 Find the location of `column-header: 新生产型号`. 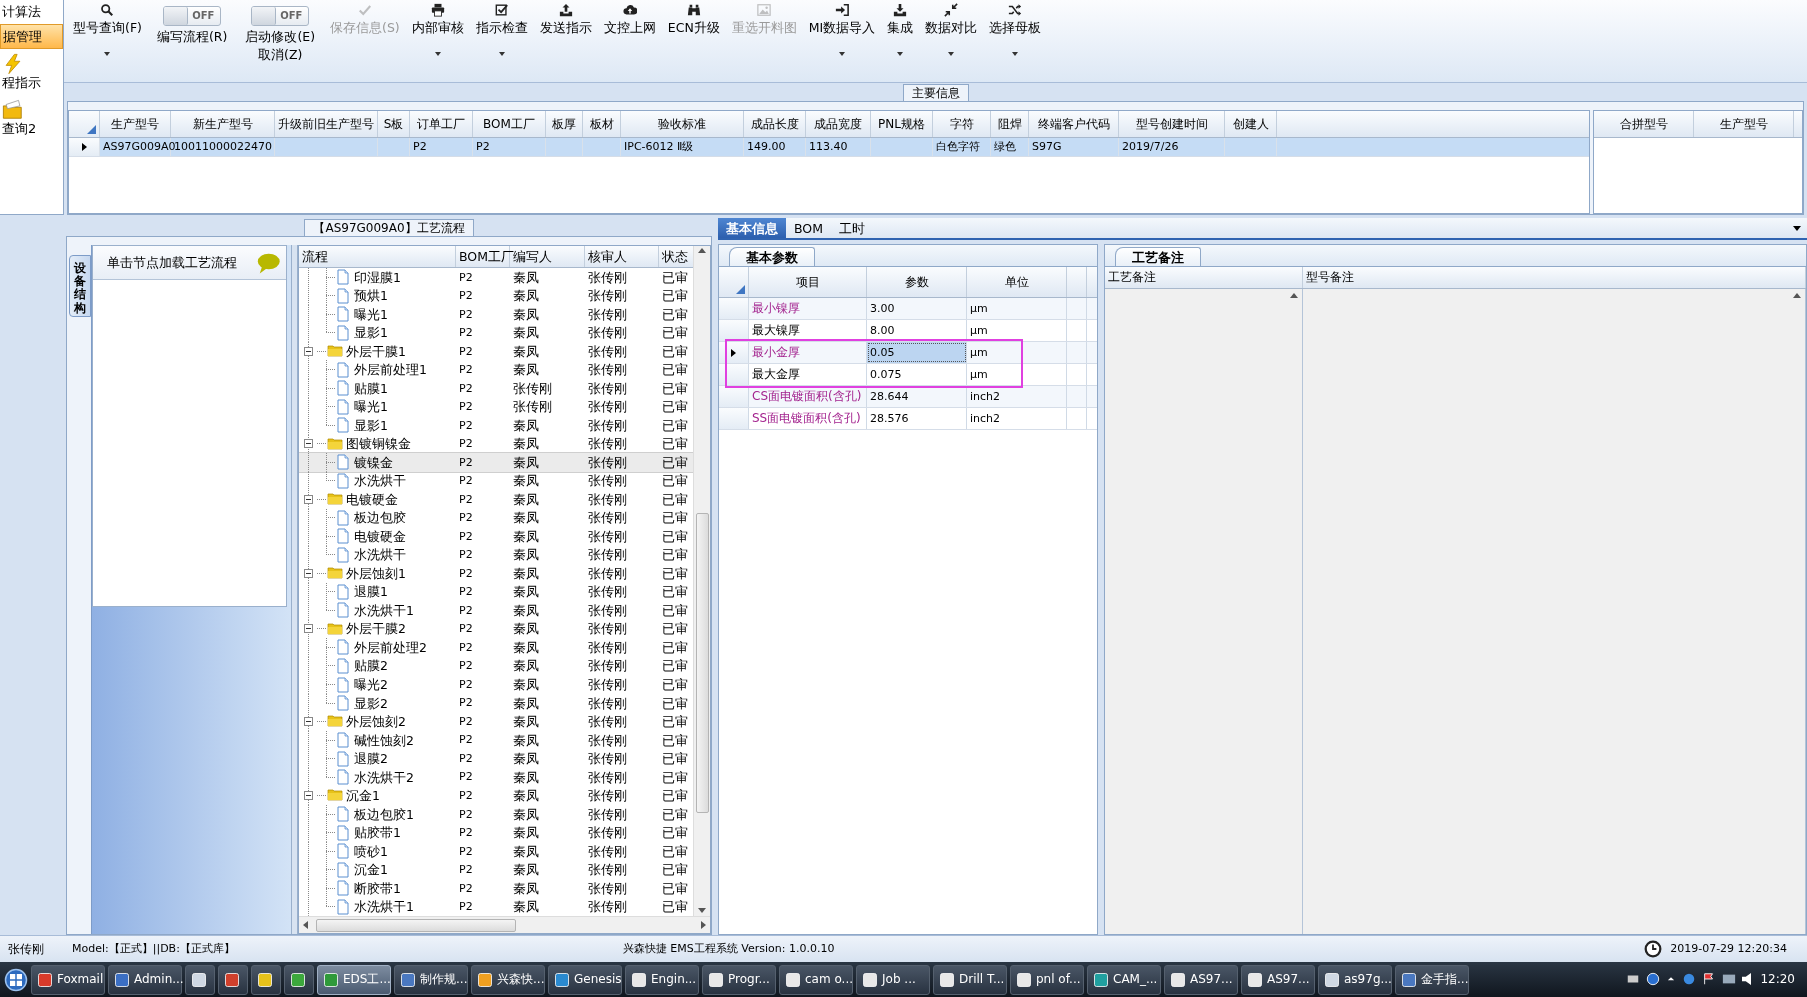

column-header: 新生产型号 is located at coordinates (223, 124).